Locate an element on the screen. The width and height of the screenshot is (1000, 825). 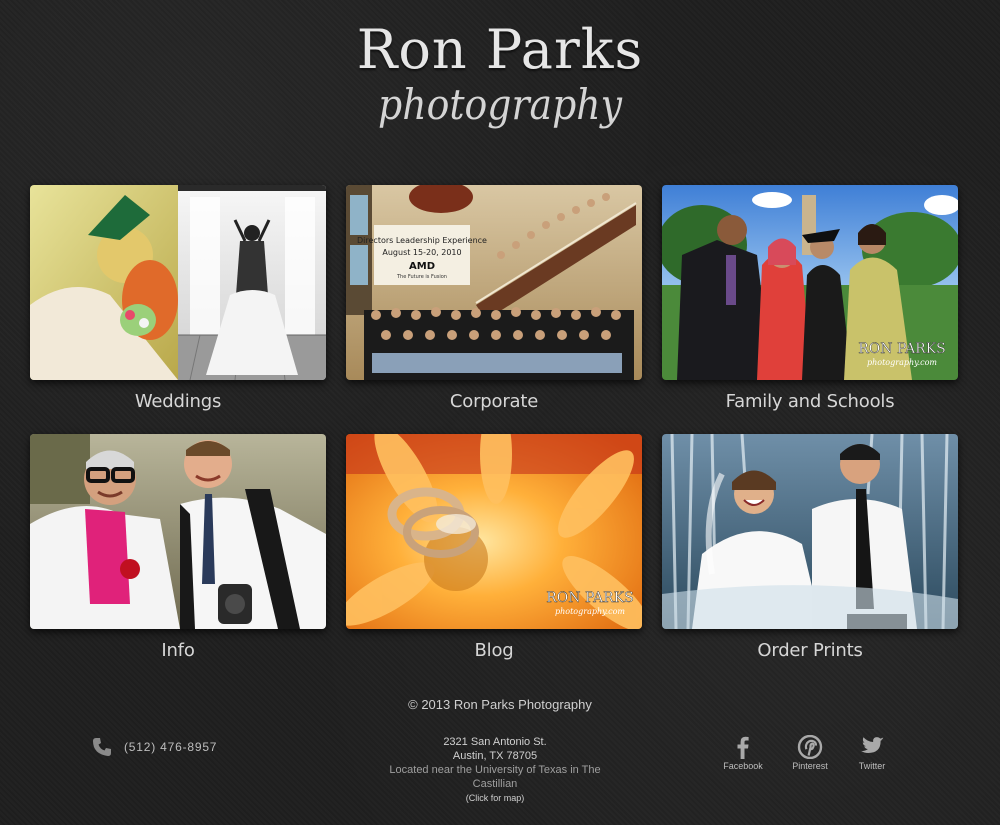
twitter-icon is located at coordinates (872, 745).